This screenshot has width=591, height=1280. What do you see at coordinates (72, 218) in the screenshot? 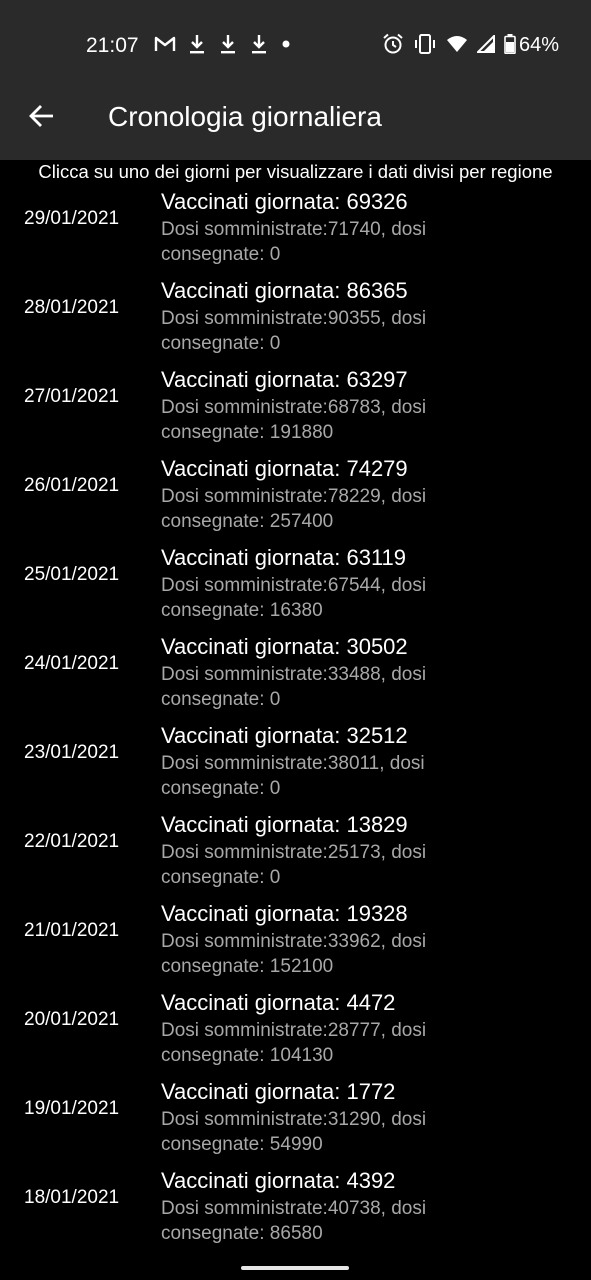
I see `row-date: 29/01/2021` at bounding box center [72, 218].